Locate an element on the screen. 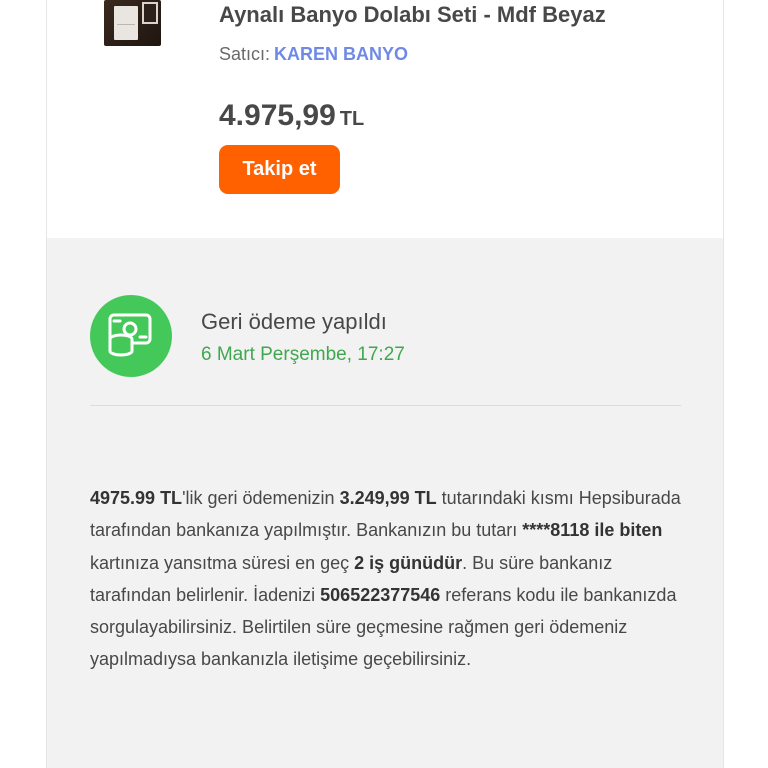 This screenshot has width=768, height=768. seller-info: Satıcı: KAREN BANYO is located at coordinates (313, 54).